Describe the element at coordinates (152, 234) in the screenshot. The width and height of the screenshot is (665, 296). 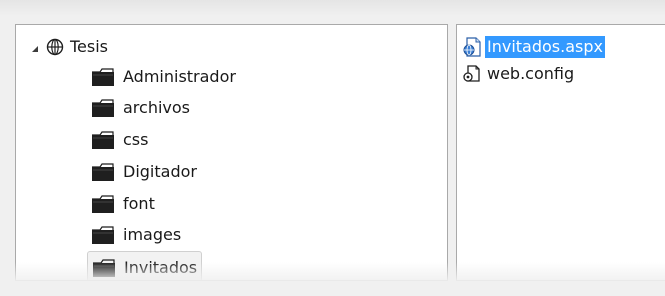
I see `folder-label: images` at that location.